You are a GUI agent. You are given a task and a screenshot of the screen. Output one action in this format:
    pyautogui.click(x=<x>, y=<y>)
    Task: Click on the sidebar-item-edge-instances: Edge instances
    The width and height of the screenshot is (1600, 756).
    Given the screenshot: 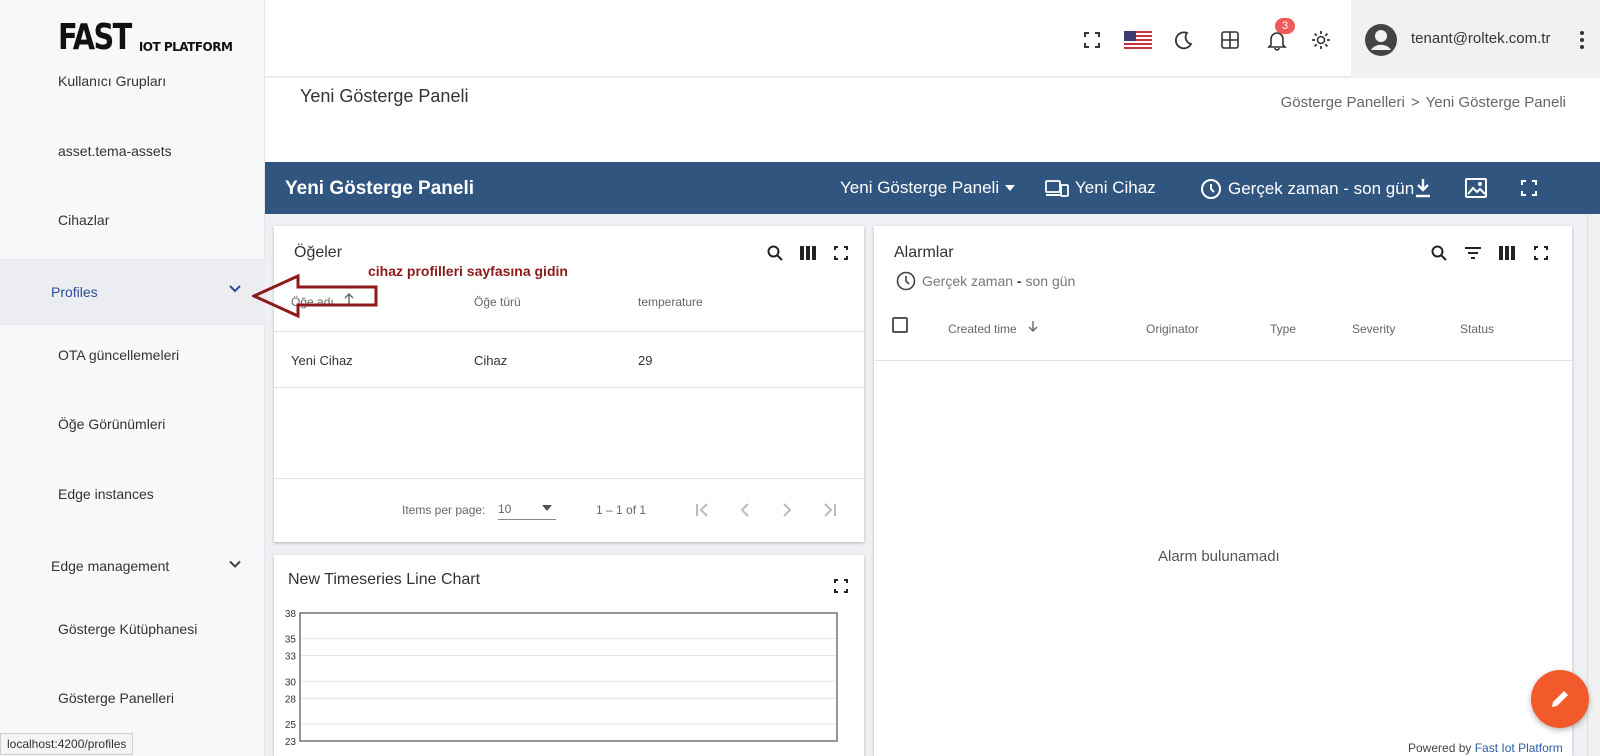 What is the action you would take?
    pyautogui.click(x=132, y=494)
    